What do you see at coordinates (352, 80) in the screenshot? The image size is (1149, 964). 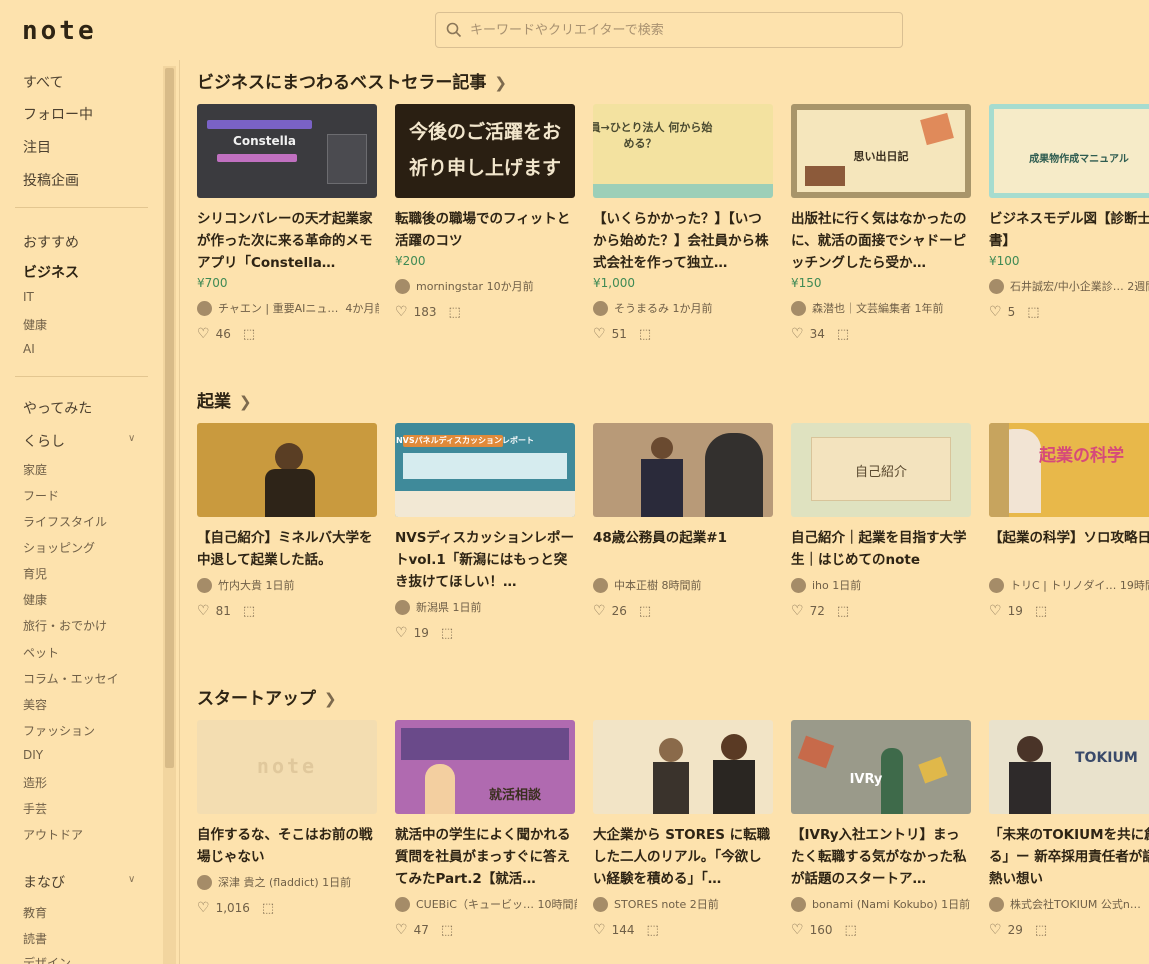 I see `section-title-business: ビジネスにまつわるベストセラー記事 ❯` at bounding box center [352, 80].